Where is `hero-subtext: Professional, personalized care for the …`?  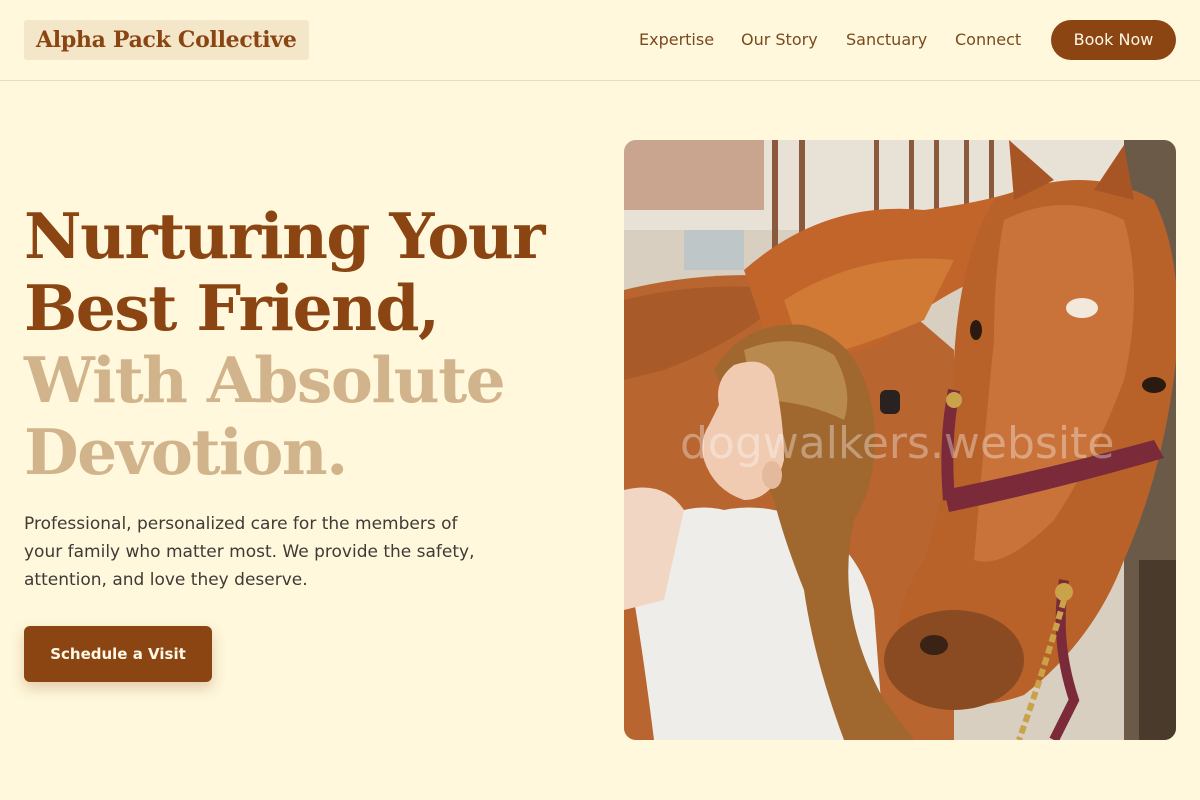
hero-subtext: Professional, personalized care for the … is located at coordinates (249, 552).